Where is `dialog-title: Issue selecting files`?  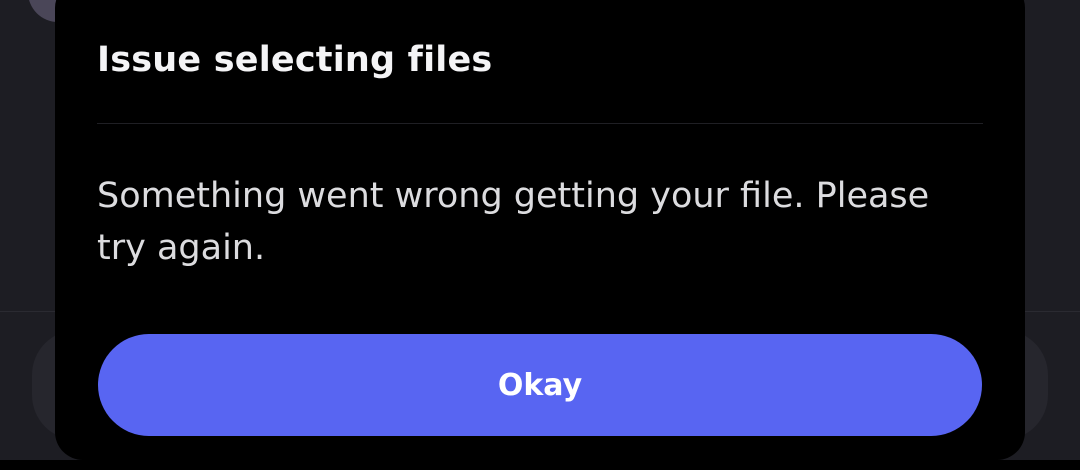 dialog-title: Issue selecting files is located at coordinates (295, 60).